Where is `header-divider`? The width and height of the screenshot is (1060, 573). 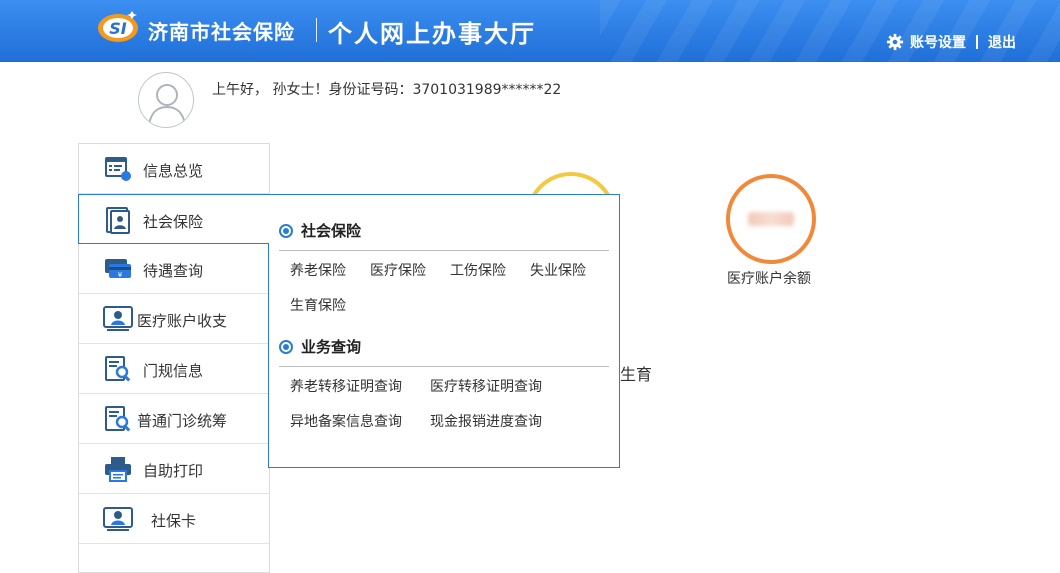 header-divider is located at coordinates (977, 42).